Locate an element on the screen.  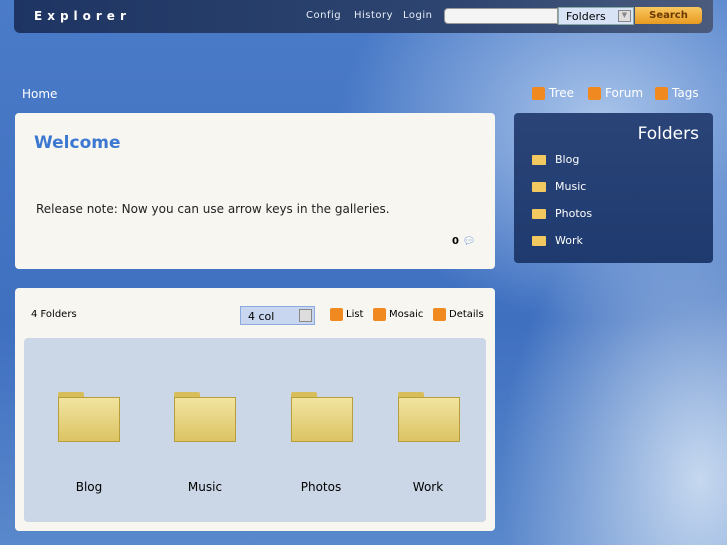
details-icon is located at coordinates (439, 314).